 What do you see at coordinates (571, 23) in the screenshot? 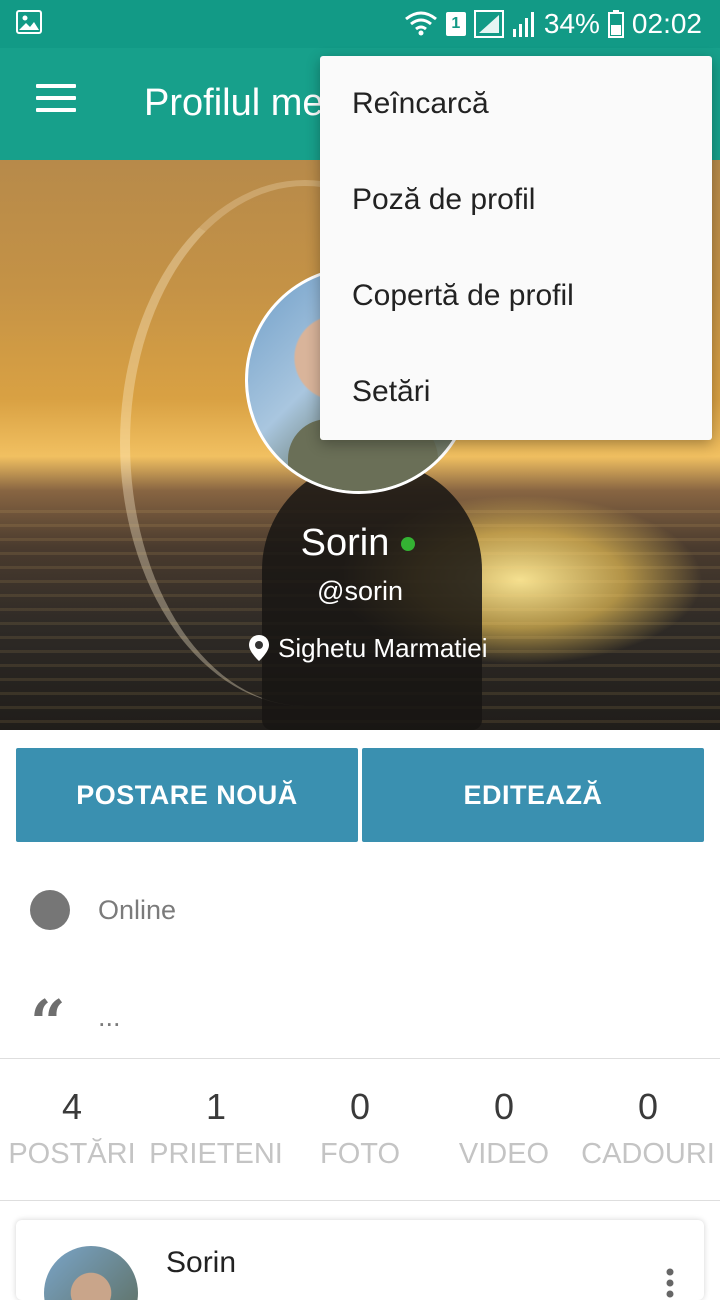
I see `battery-percent: 34%` at bounding box center [571, 23].